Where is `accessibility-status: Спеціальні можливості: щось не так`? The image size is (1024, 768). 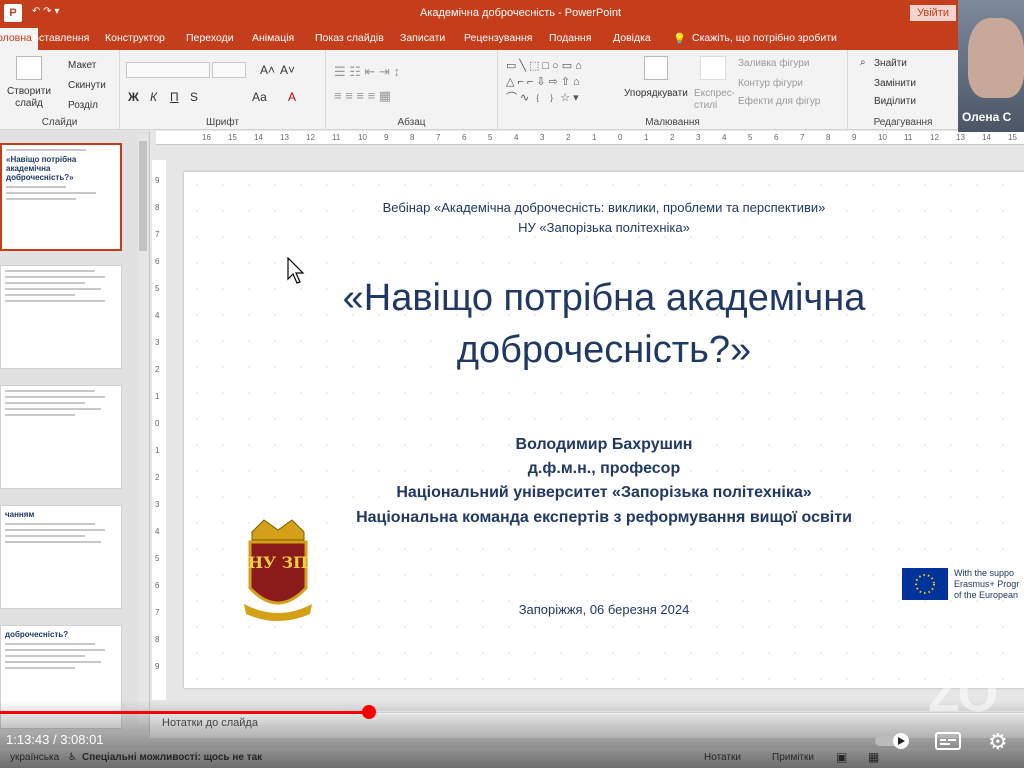 accessibility-status: Спеціальні можливості: щось не так is located at coordinates (172, 757).